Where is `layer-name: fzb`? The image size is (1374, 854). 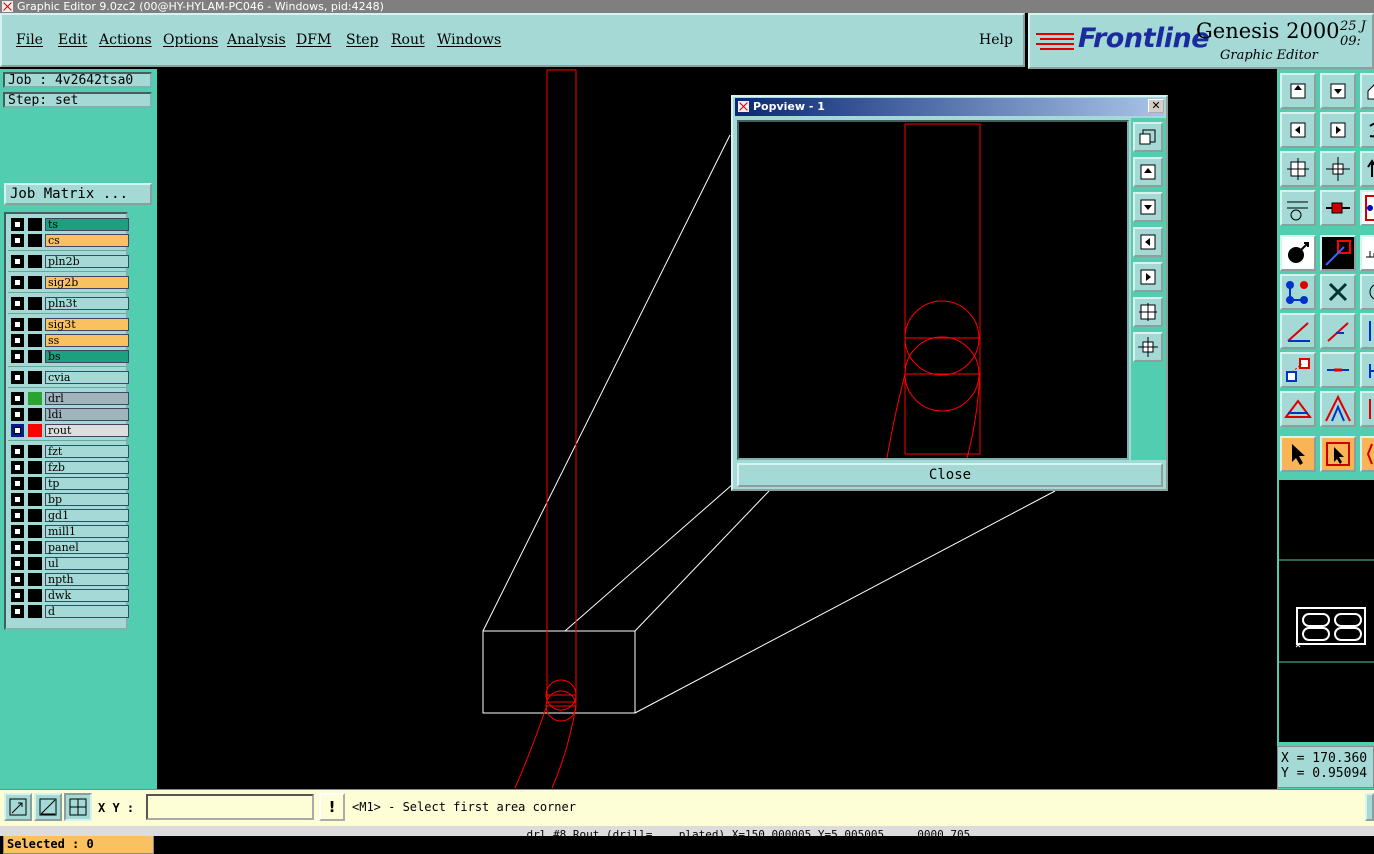 layer-name: fzb is located at coordinates (87, 467).